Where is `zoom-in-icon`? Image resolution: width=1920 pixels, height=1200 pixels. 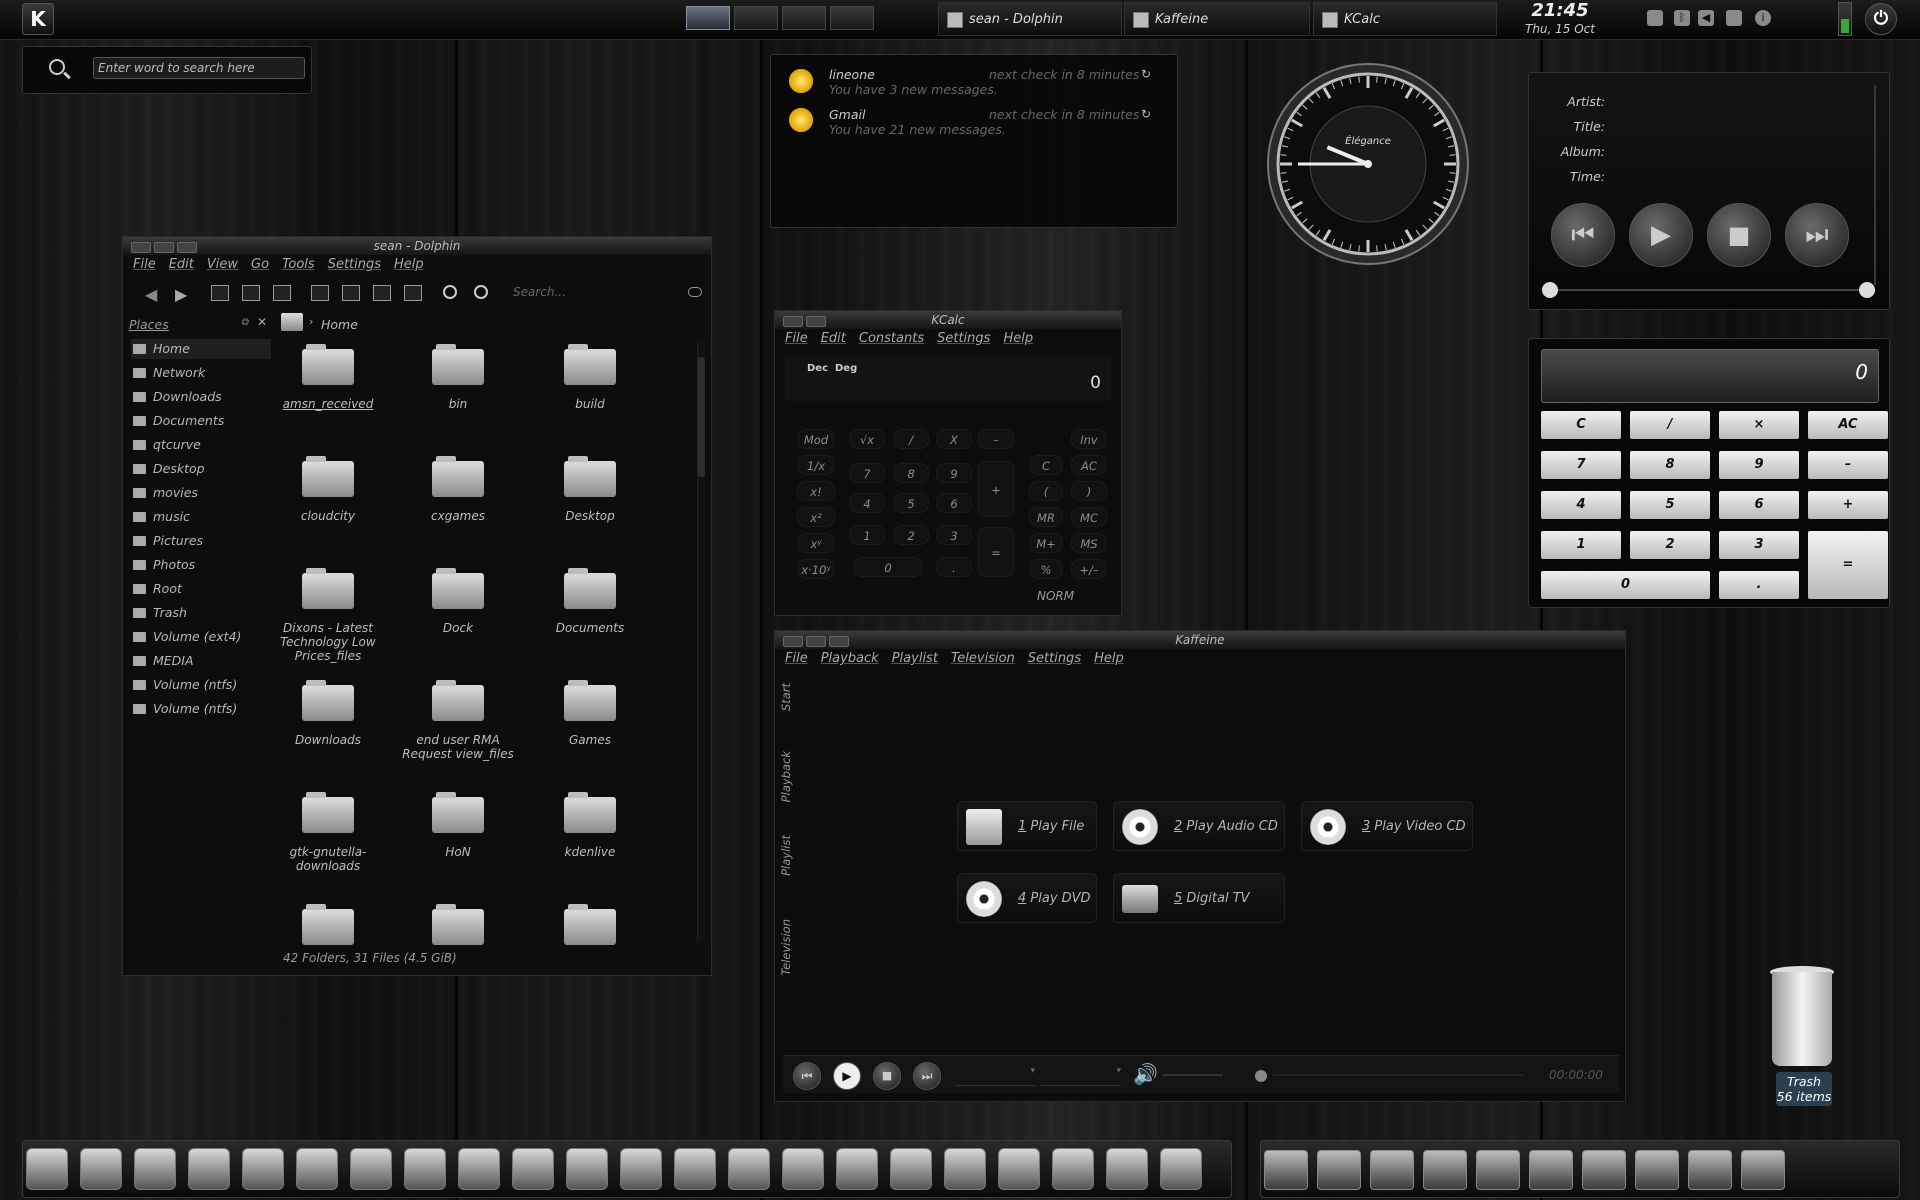
zoom-in-icon is located at coordinates (450, 292).